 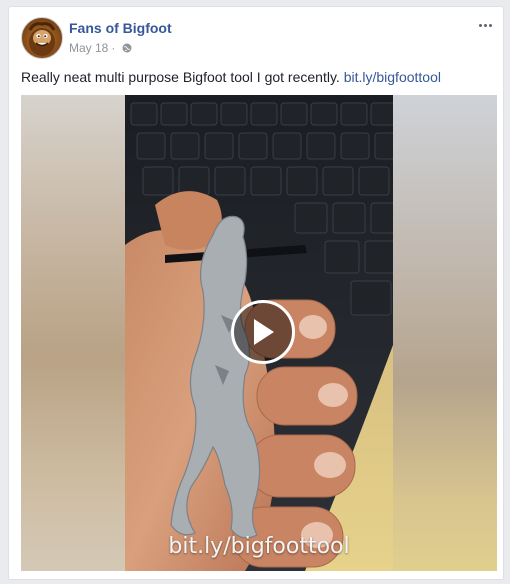 What do you see at coordinates (88, 48) in the screenshot?
I see `post-date: May 18` at bounding box center [88, 48].